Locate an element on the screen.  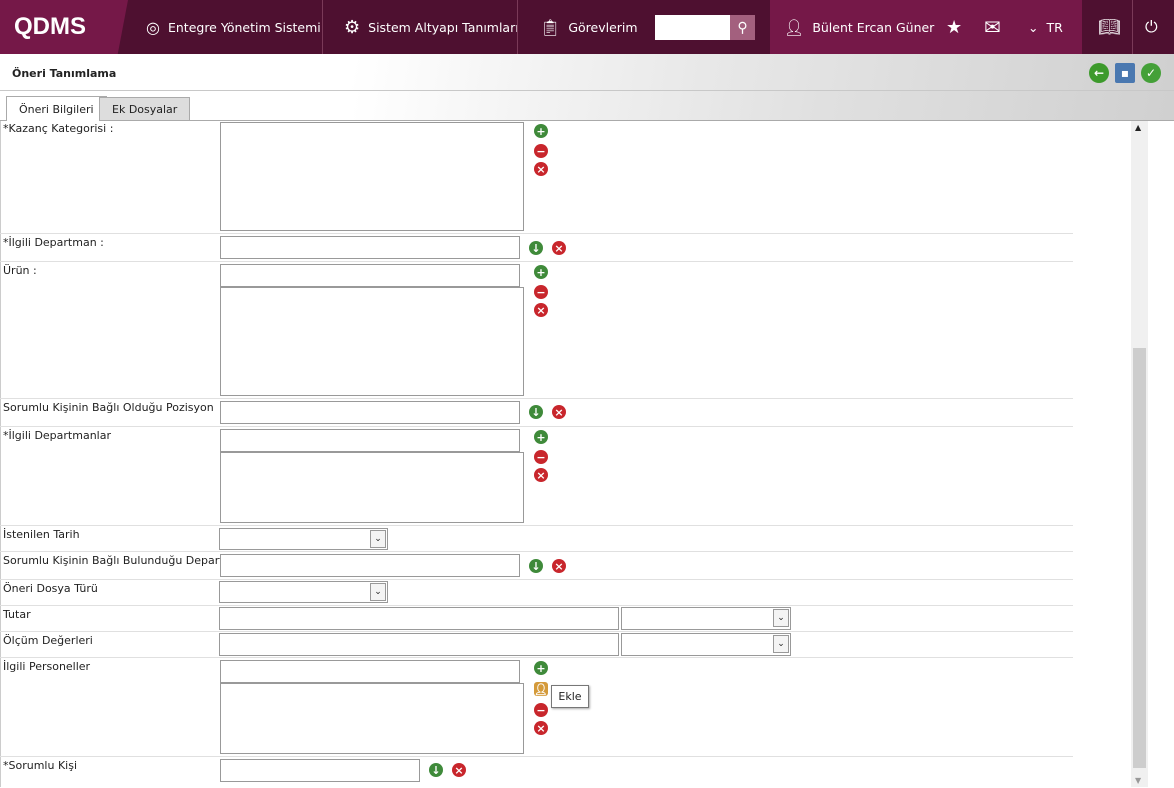
urun-list is located at coordinates (372, 341).